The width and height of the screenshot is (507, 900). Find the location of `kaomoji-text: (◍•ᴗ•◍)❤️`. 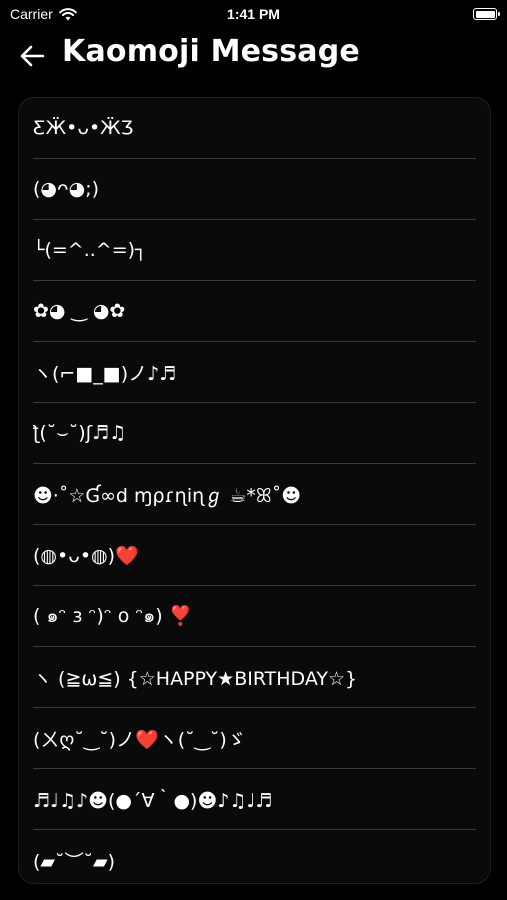

kaomoji-text: (◍•ᴗ•◍)❤️ is located at coordinates (86, 555).